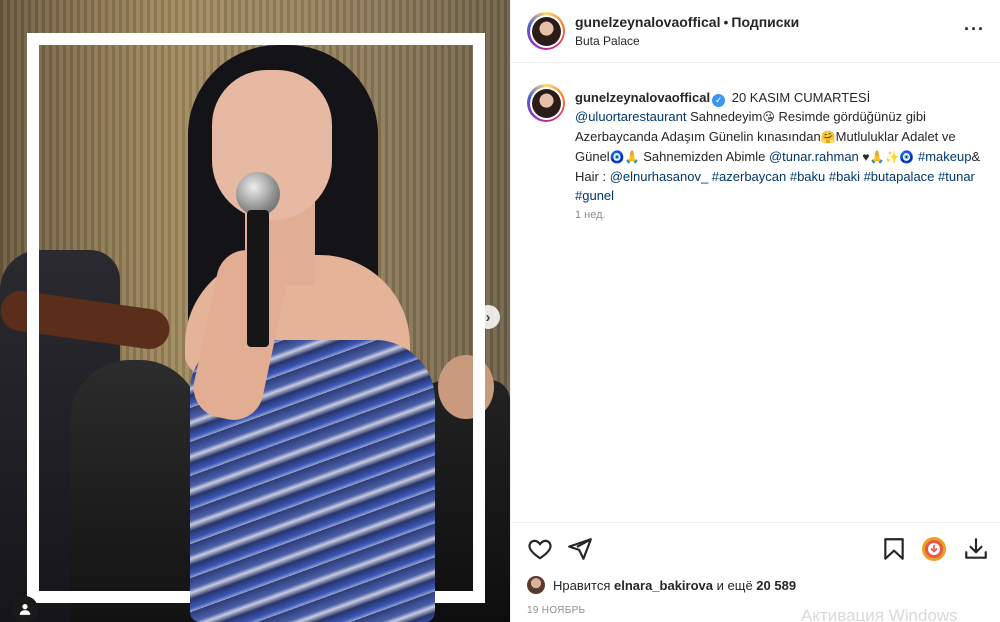  I want to click on liker-username: elnara_bakirova, so click(663, 585).